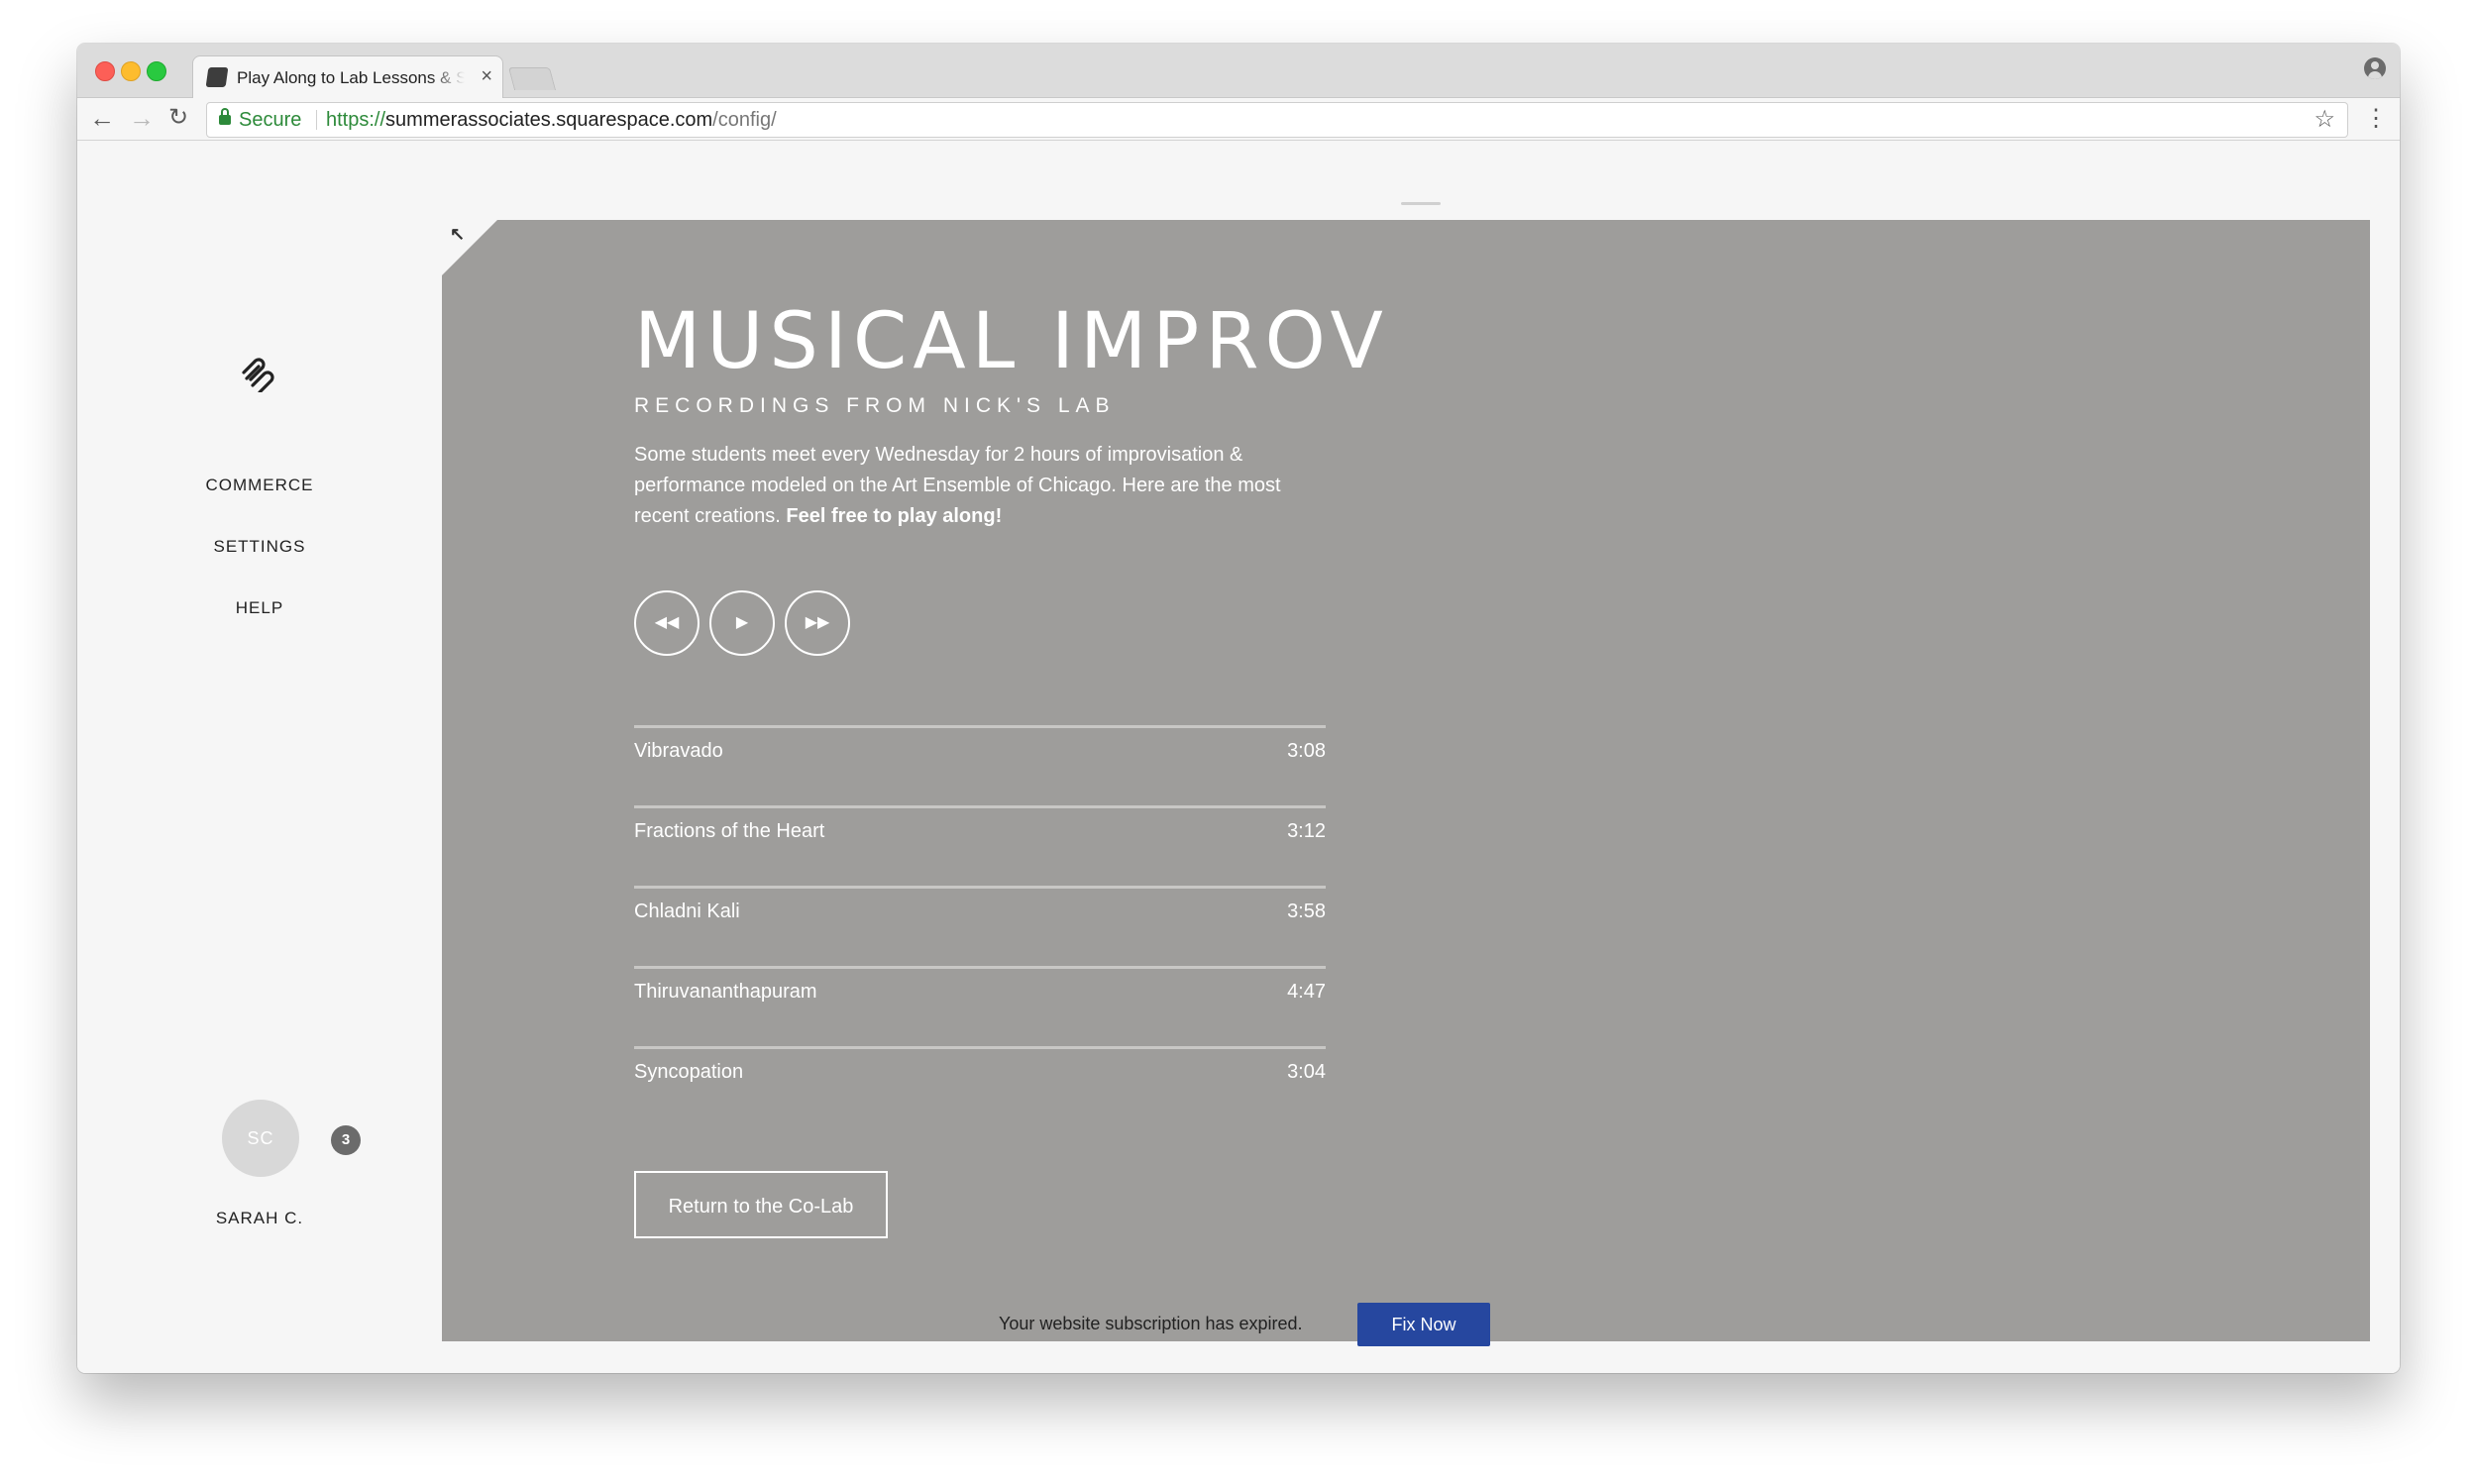 This screenshot has height=1484, width=2477. I want to click on track-row: Fractions of the Heart 3:12, so click(980, 846).